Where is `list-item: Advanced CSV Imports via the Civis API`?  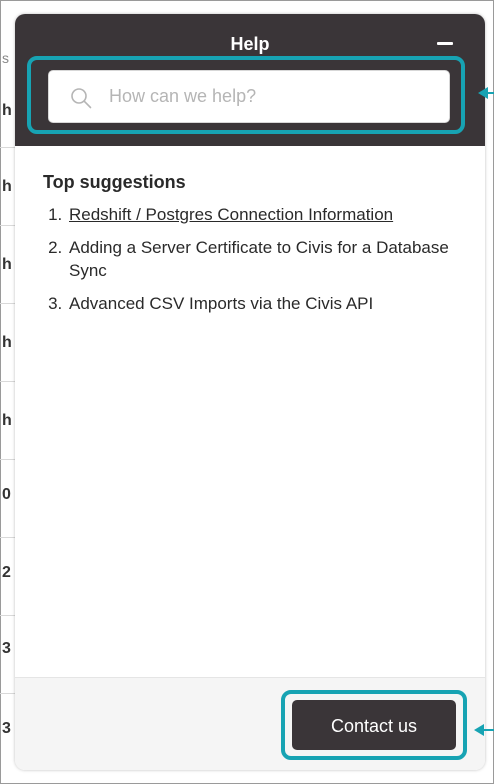 list-item: Advanced CSV Imports via the Civis API is located at coordinates (265, 303).